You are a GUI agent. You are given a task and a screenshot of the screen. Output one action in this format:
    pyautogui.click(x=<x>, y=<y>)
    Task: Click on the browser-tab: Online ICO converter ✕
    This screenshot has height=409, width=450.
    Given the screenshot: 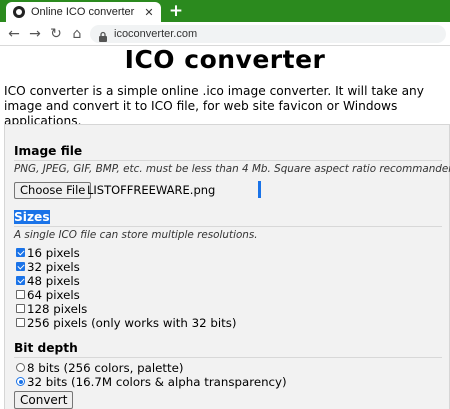 What is the action you would take?
    pyautogui.click(x=83, y=12)
    